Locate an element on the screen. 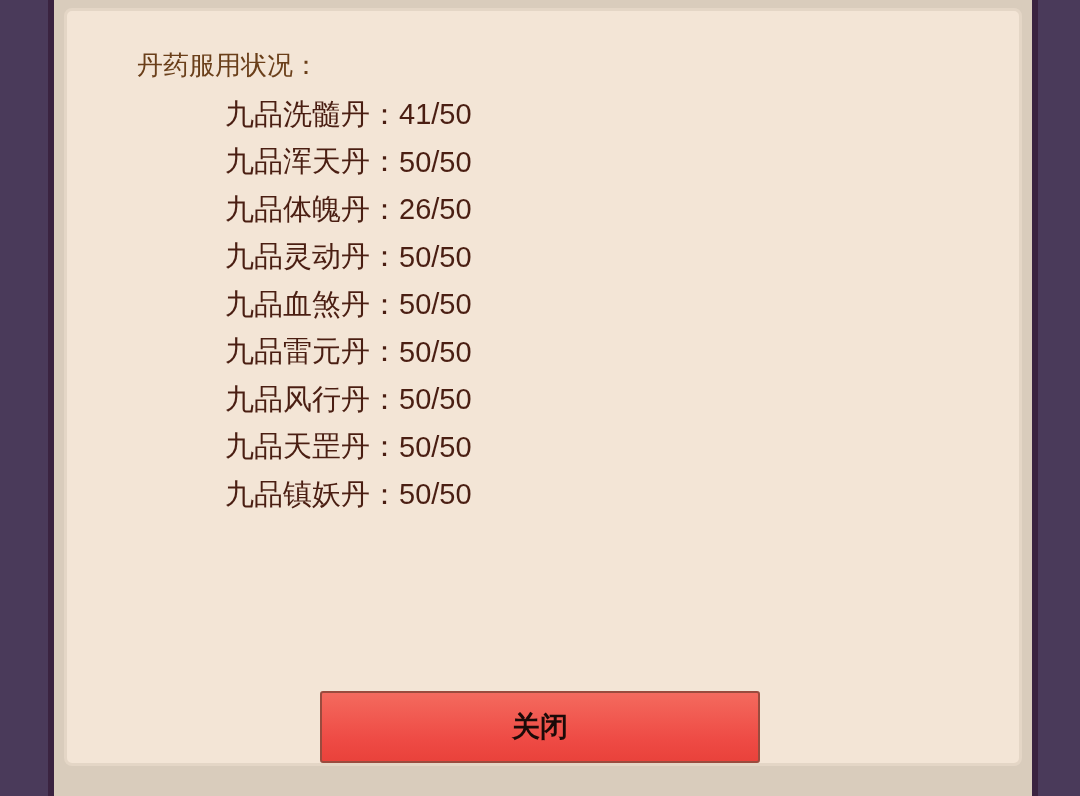 This screenshot has height=796, width=1080. close-button: 关闭 is located at coordinates (540, 727).